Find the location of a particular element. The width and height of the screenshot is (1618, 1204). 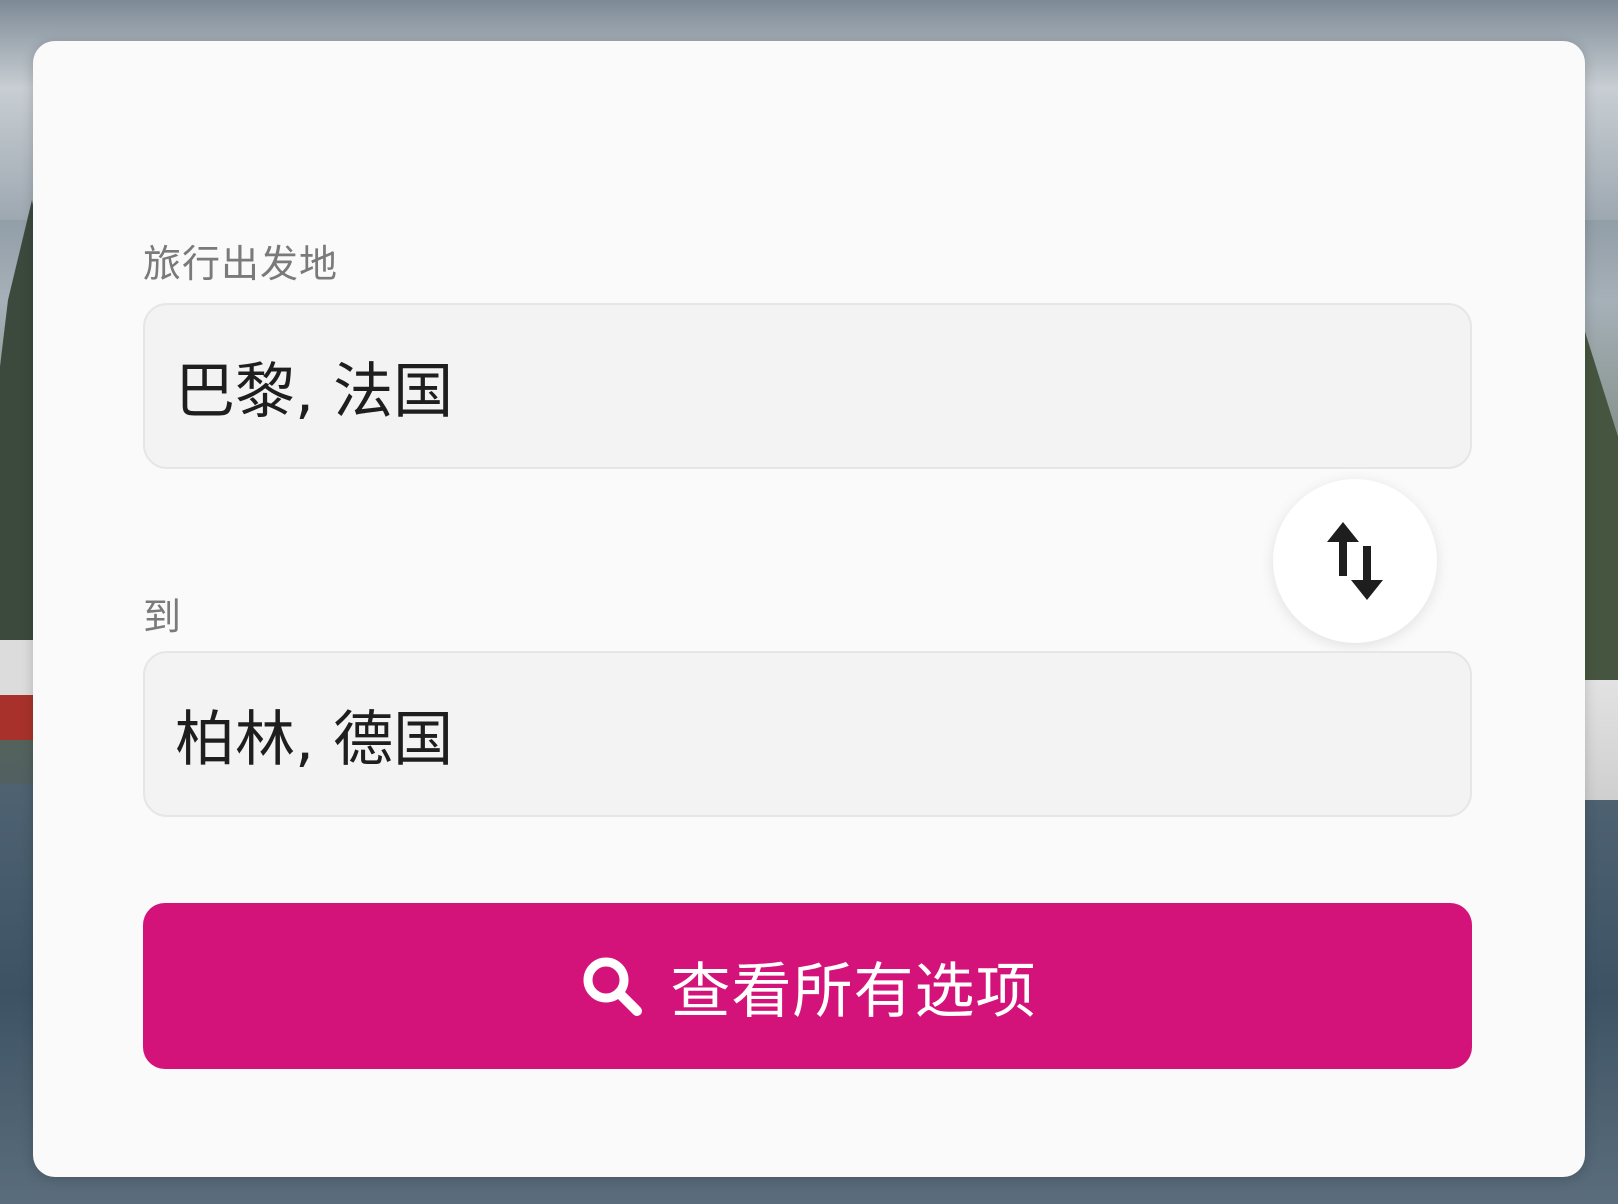

view-all-options-button: 查看所有选项 is located at coordinates (807, 986).